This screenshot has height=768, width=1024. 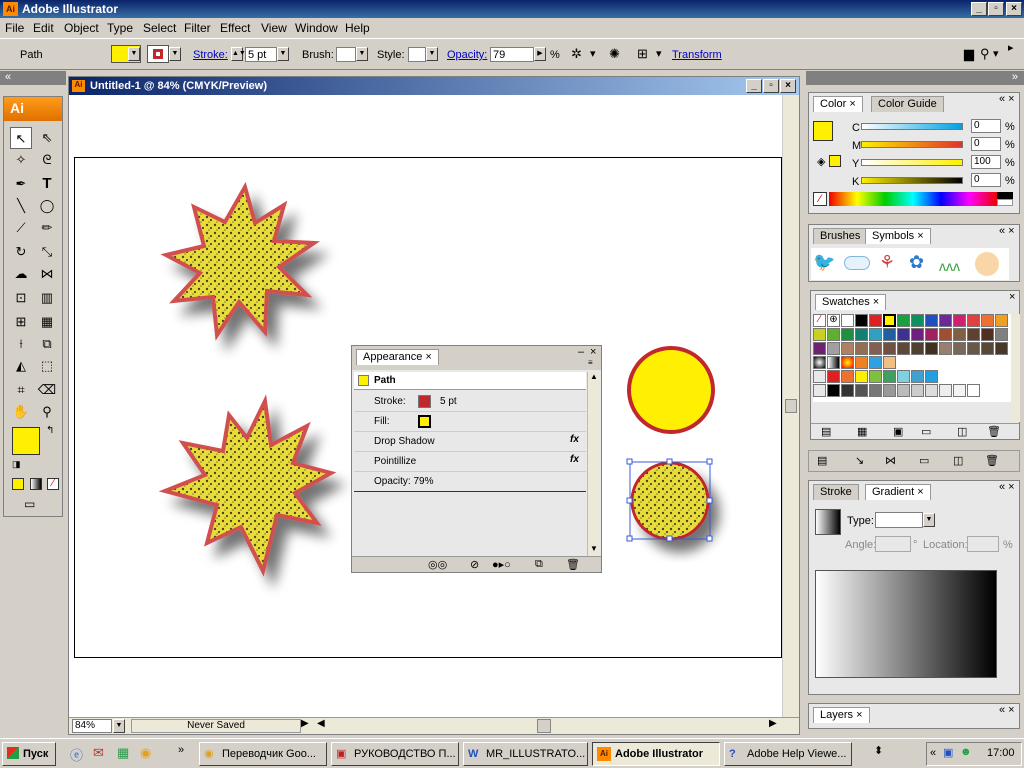 What do you see at coordinates (996, 9) in the screenshot?
I see `maximize-button: ▫` at bounding box center [996, 9].